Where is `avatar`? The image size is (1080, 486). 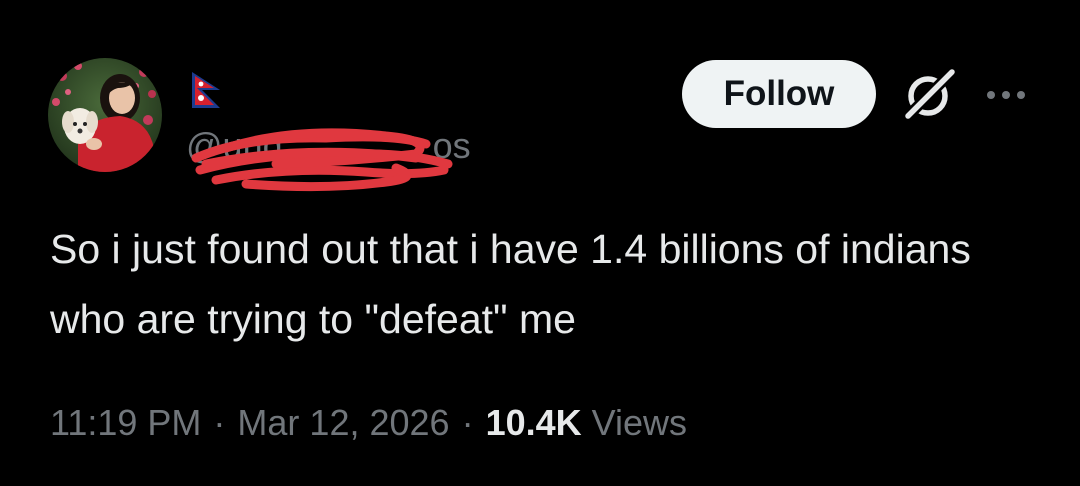 avatar is located at coordinates (105, 115).